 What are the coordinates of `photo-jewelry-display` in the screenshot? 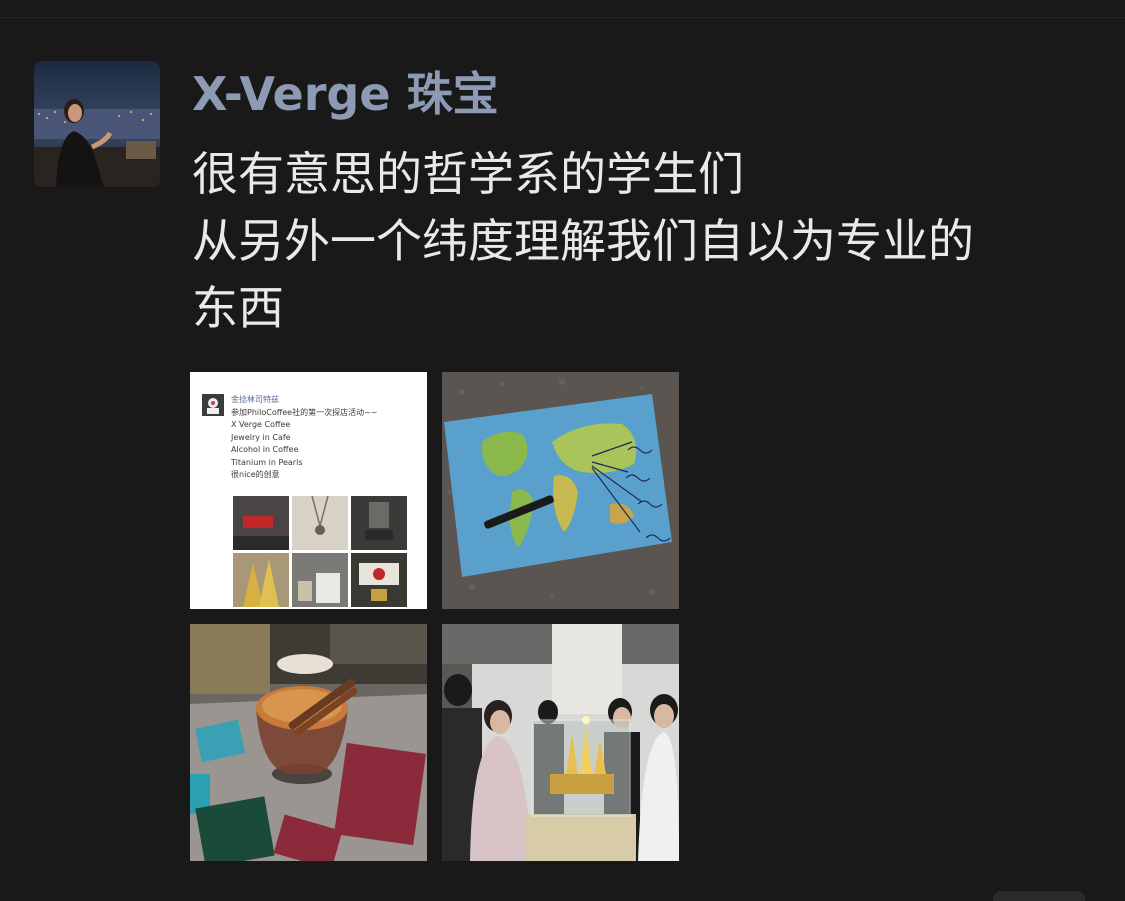 It's located at (560, 742).